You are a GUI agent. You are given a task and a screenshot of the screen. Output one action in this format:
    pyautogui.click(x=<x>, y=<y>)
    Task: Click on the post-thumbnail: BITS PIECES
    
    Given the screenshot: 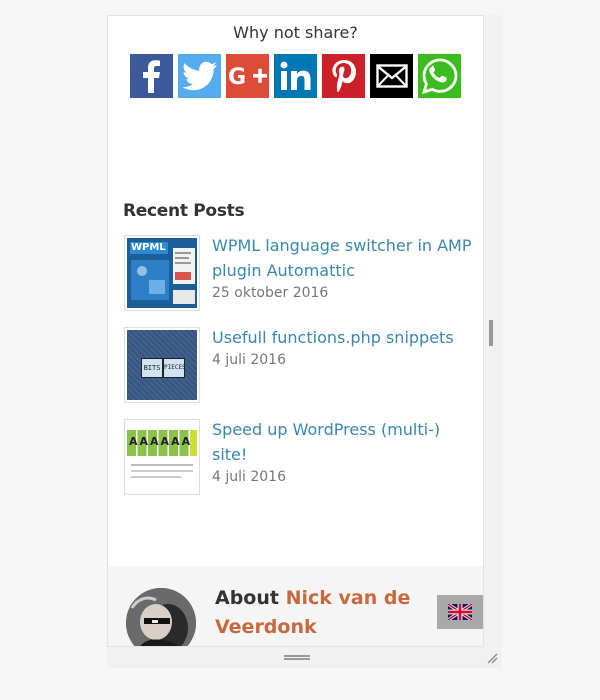 What is the action you would take?
    pyautogui.click(x=162, y=365)
    